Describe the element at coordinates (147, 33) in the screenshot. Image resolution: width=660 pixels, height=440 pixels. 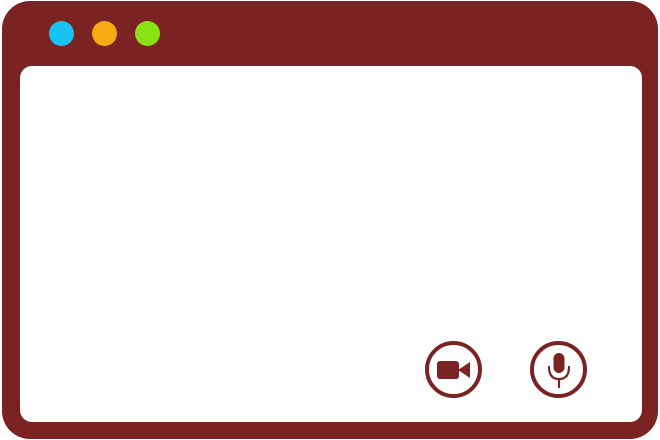
I see `maximize-window-button` at that location.